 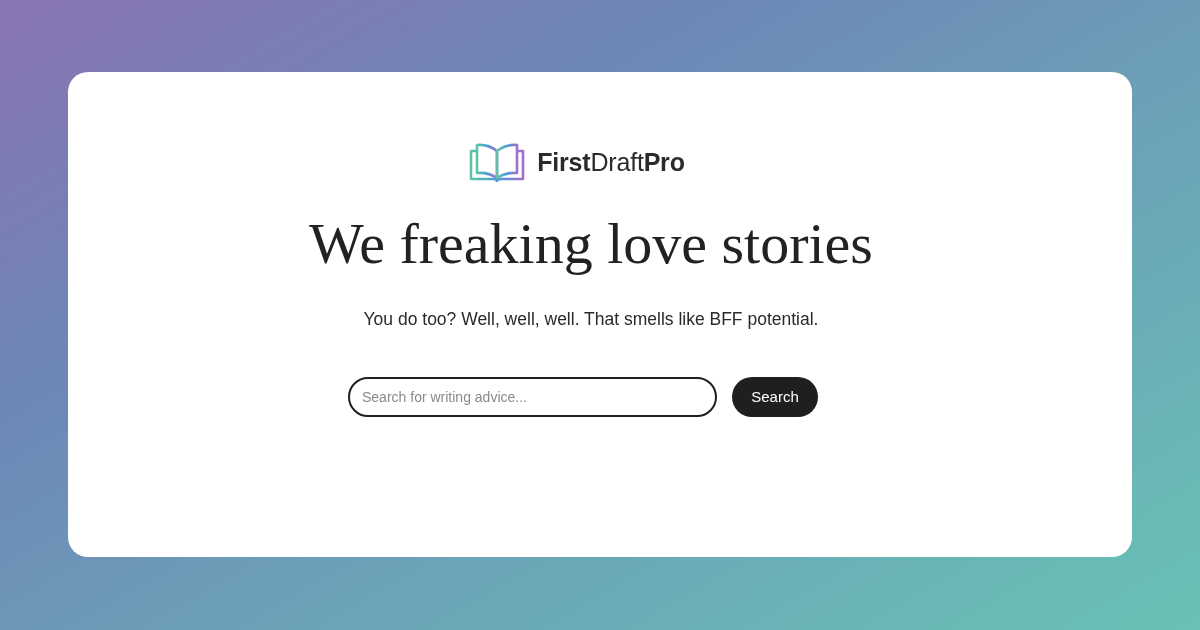 I want to click on headline: We freaking love stories, so click(x=591, y=244).